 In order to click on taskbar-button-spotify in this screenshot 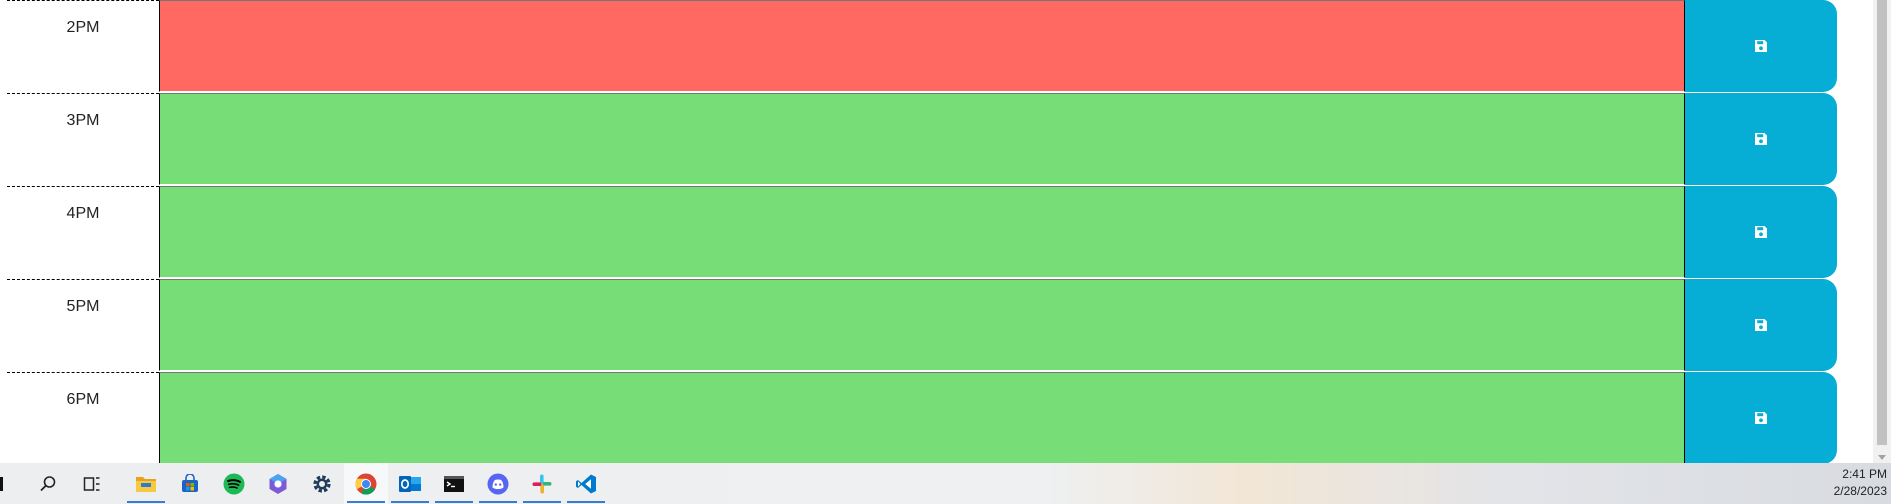, I will do `click(234, 483)`.